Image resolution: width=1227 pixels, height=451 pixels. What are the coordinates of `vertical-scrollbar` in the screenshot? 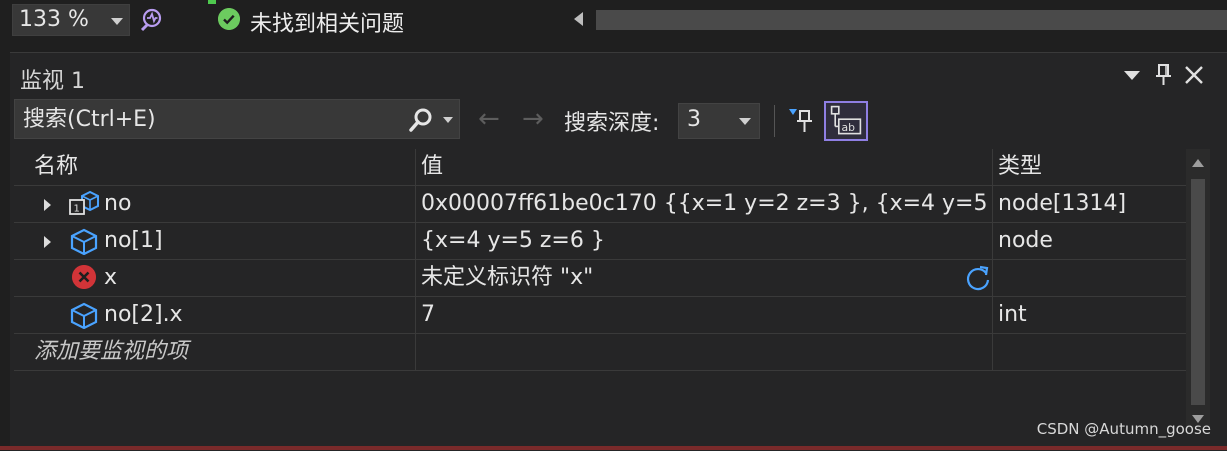 It's located at (1198, 289).